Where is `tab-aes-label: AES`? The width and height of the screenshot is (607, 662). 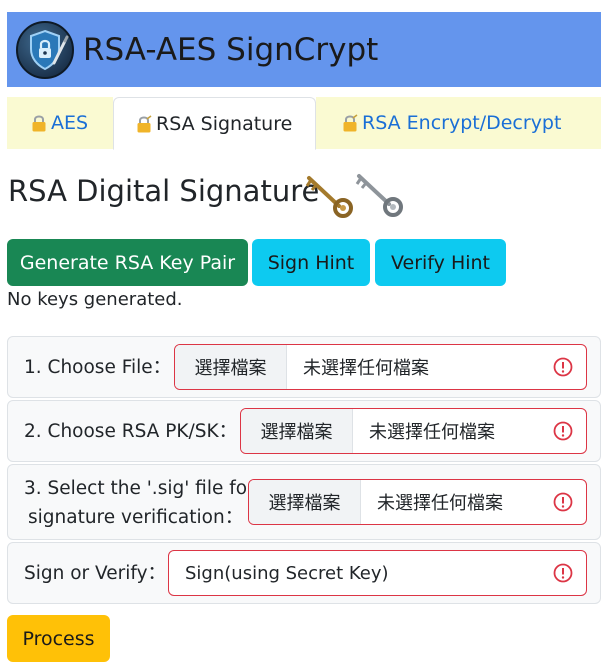 tab-aes-label: AES is located at coordinates (70, 123).